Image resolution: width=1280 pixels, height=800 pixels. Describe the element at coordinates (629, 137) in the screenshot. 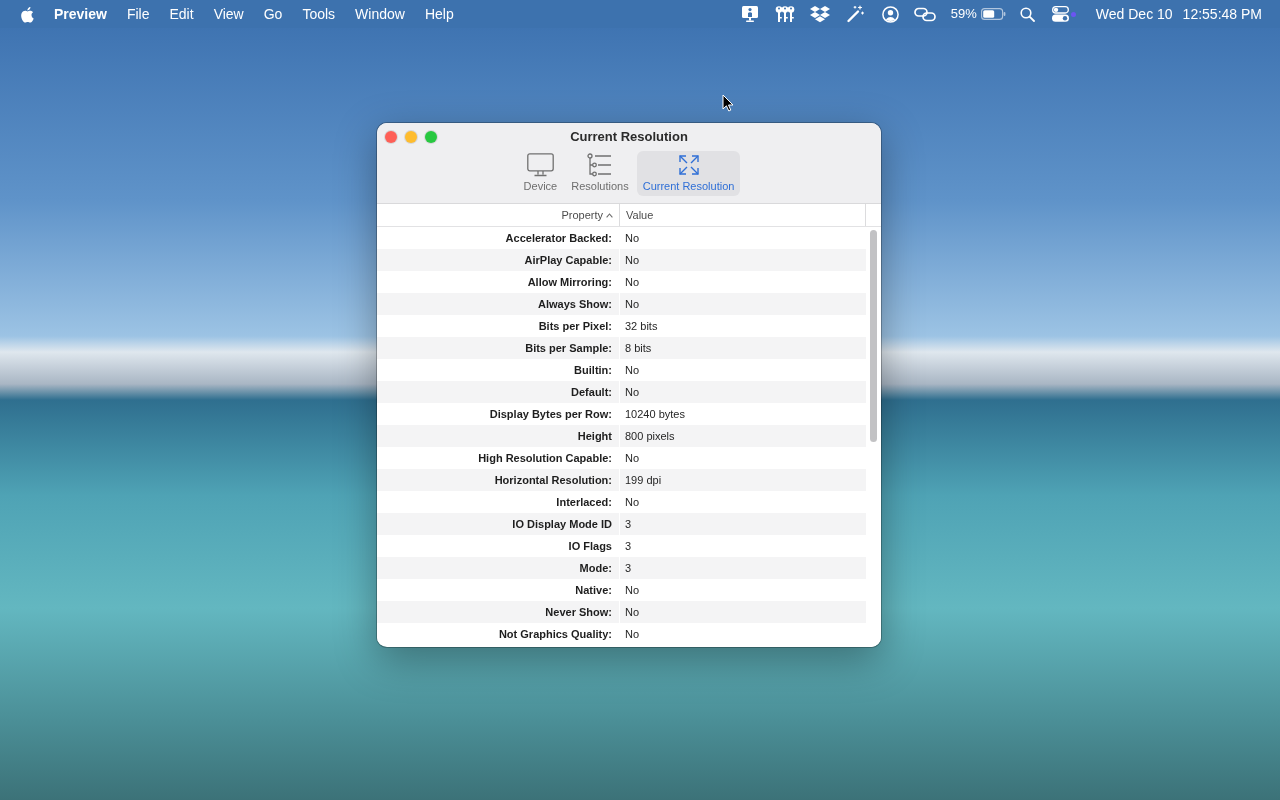

I see `window-title: Current Resolution` at that location.